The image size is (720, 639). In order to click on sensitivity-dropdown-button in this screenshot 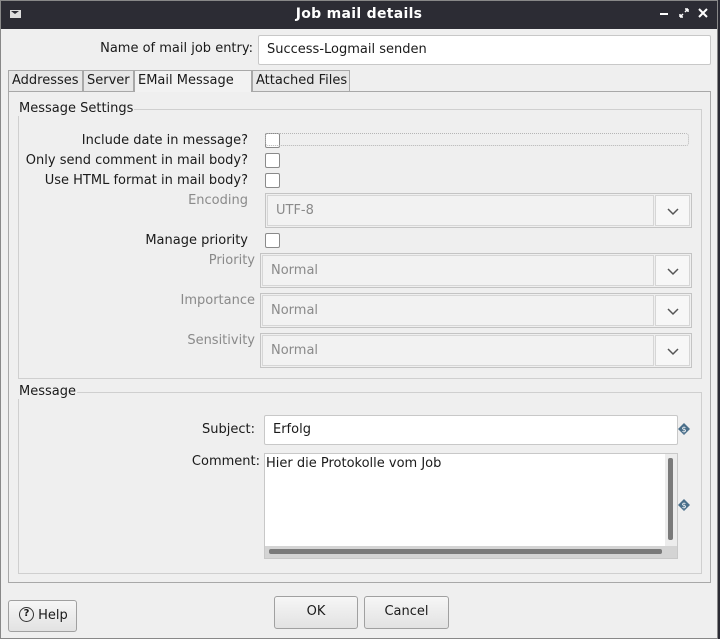, I will do `click(672, 350)`.